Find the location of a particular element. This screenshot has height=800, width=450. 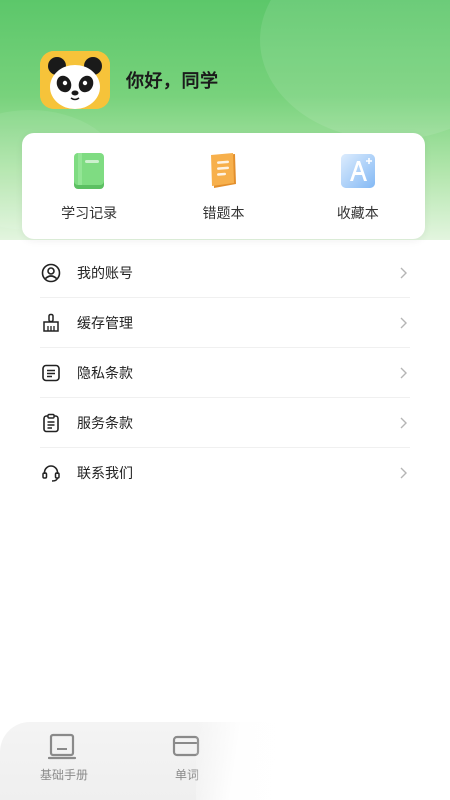

menu-item-my-account: 我的账号 is located at coordinates (225, 273).